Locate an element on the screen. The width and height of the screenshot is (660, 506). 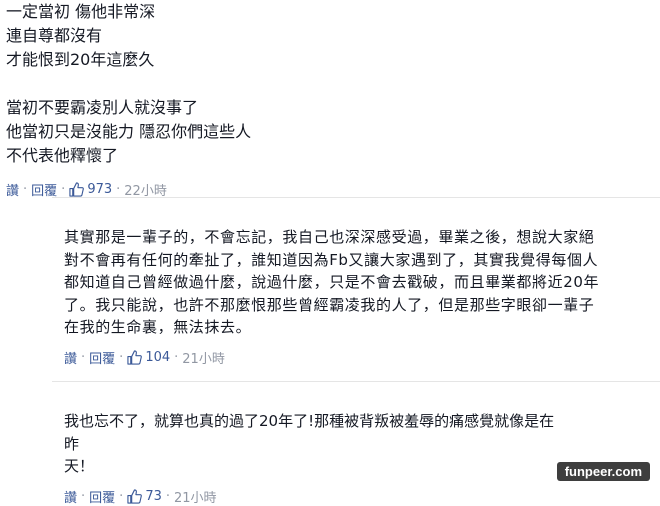
timestamp: 22小時 is located at coordinates (145, 189).